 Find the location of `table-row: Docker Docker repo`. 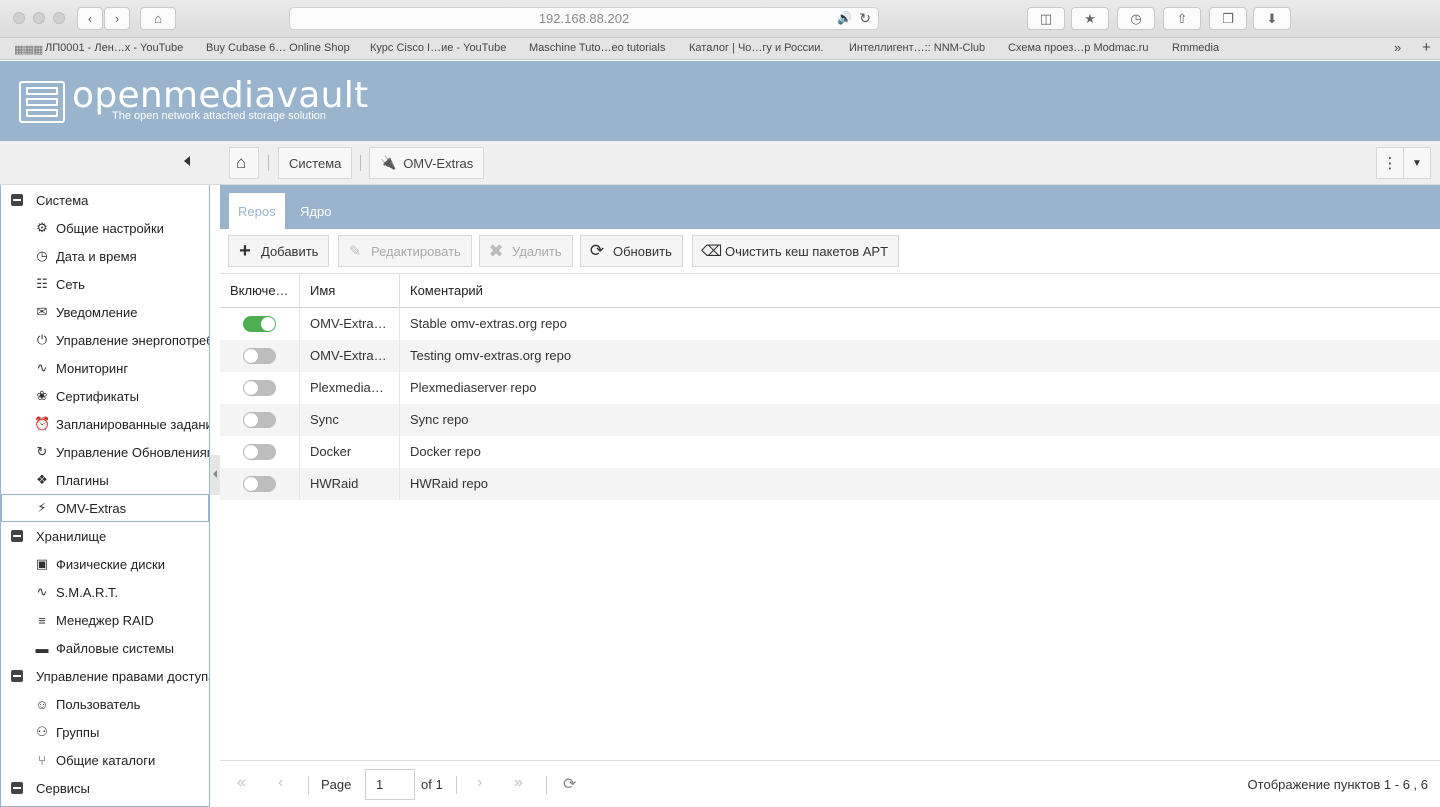

table-row: Docker Docker repo is located at coordinates (830, 452).